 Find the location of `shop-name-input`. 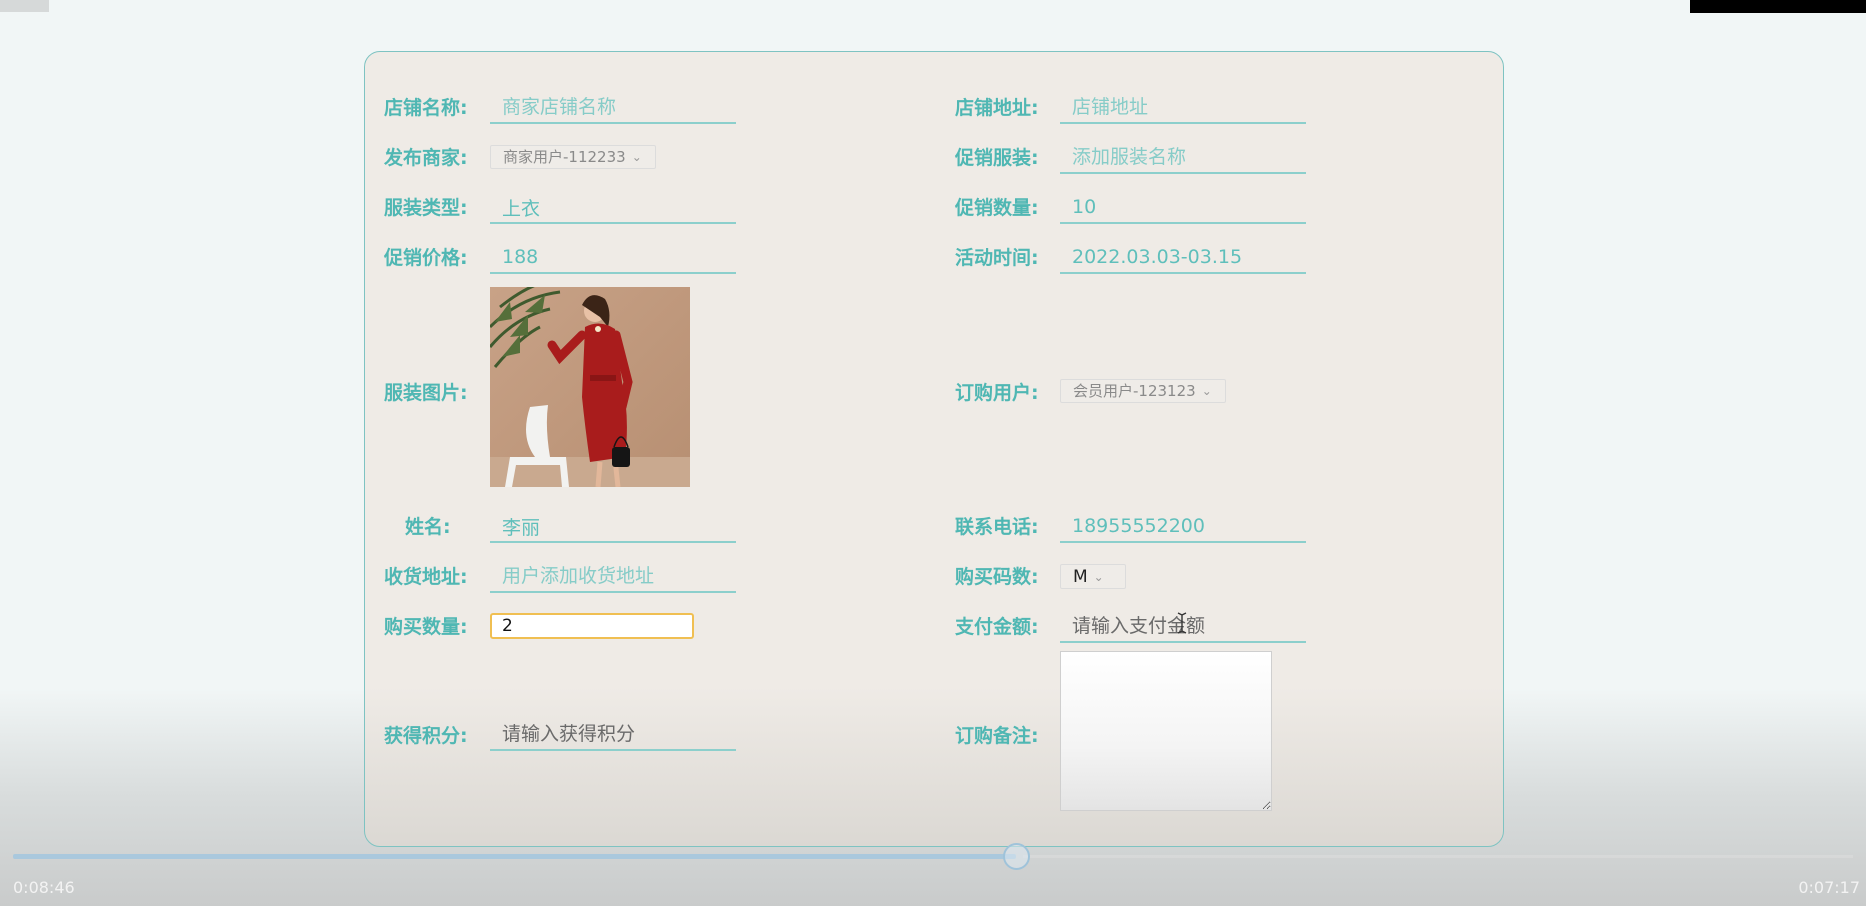

shop-name-input is located at coordinates (613, 109).